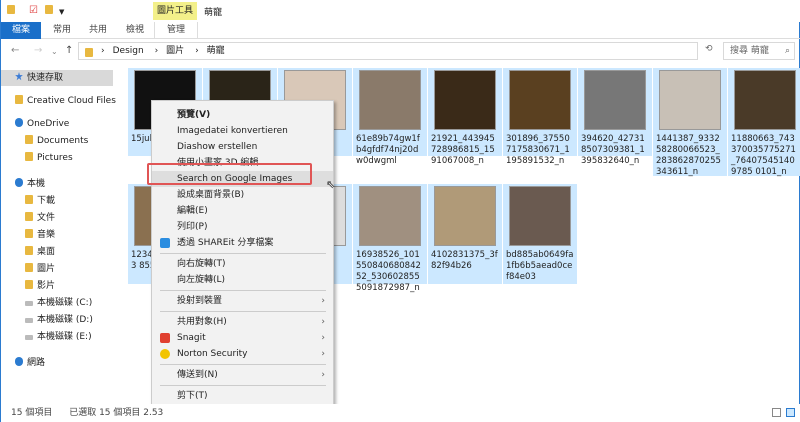  Describe the element at coordinates (15, 50) in the screenshot. I see `back-icon: ←` at that location.